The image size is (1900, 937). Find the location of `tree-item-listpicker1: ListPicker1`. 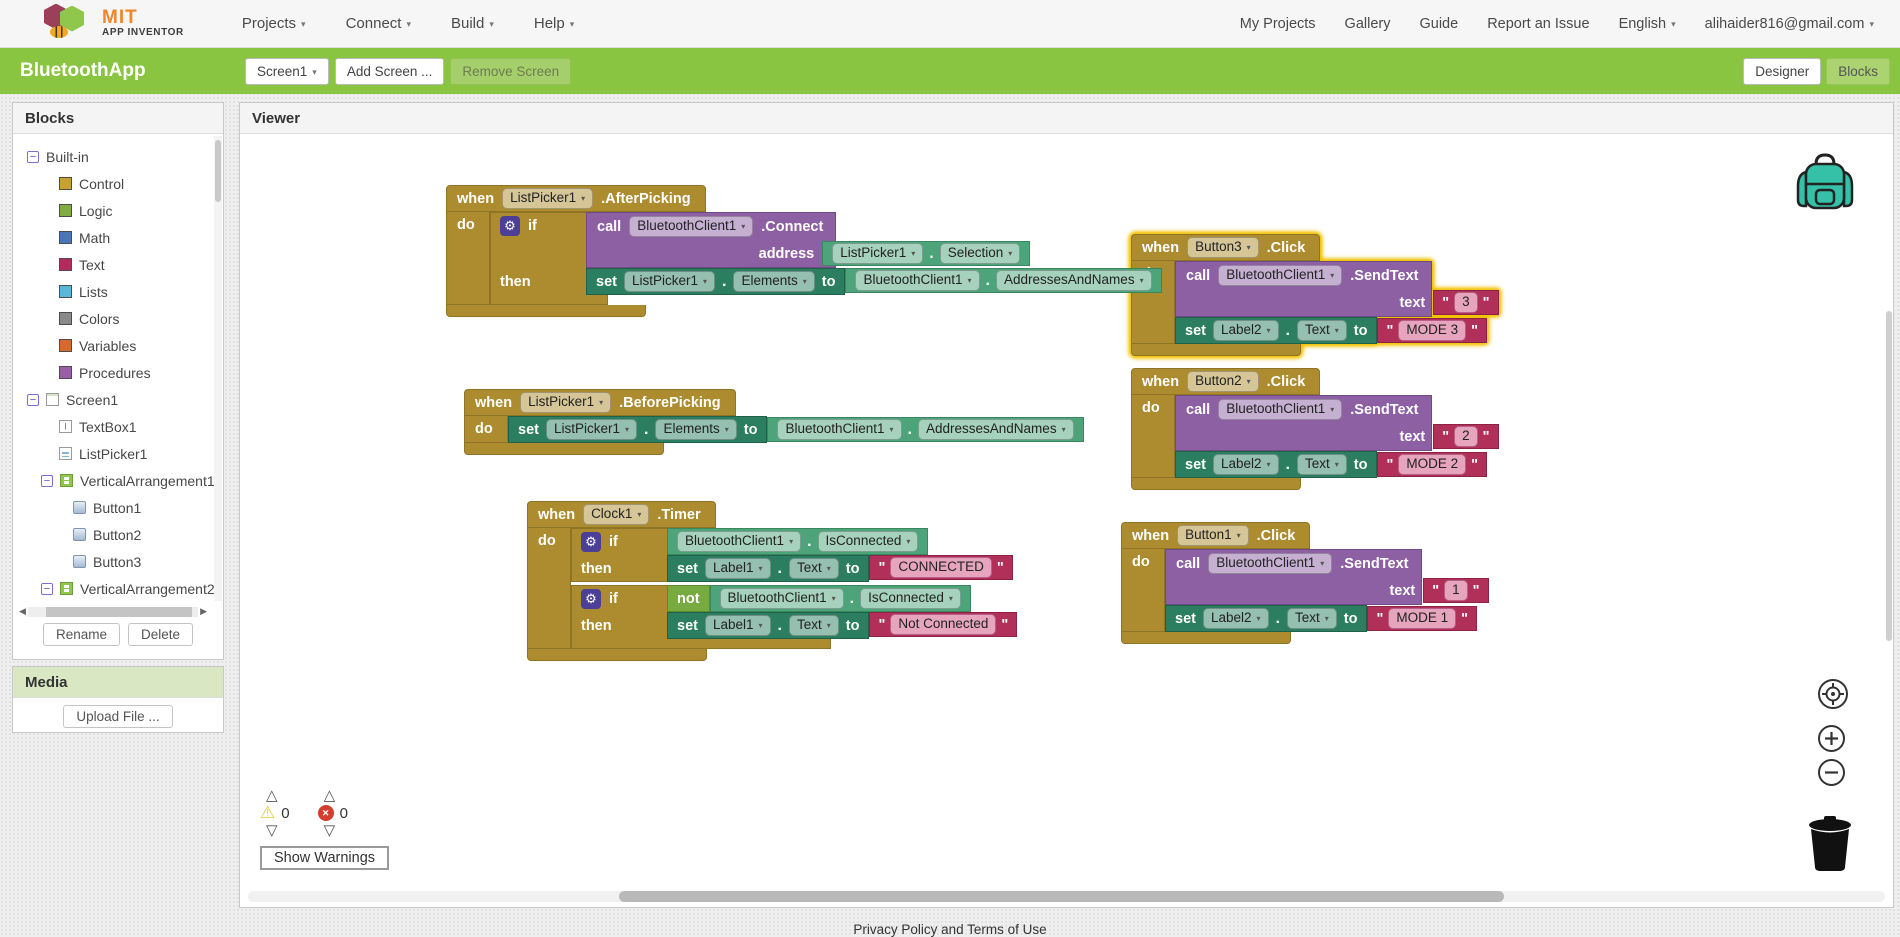

tree-item-listpicker1: ListPicker1 is located at coordinates (118, 453).